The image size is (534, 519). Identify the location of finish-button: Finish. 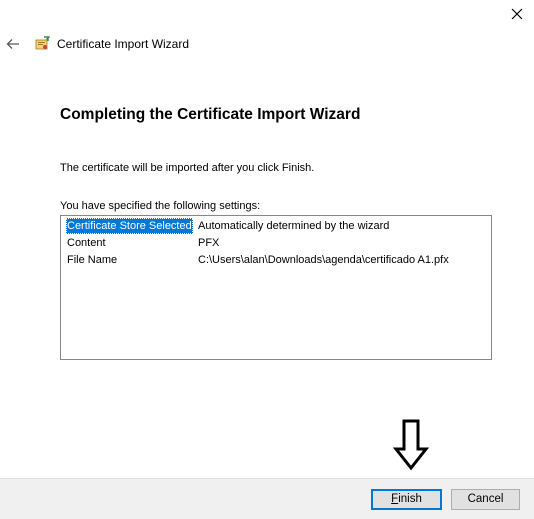
(406, 499).